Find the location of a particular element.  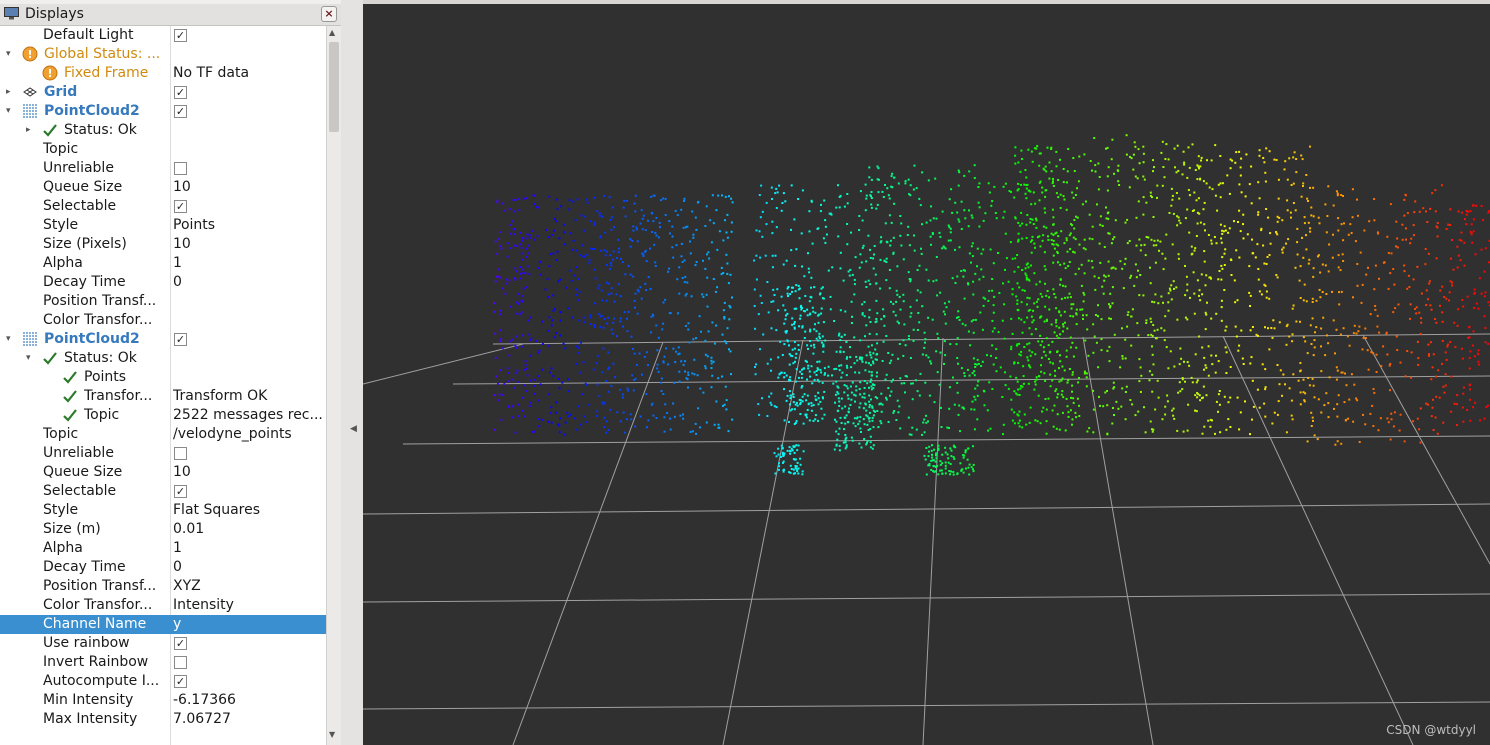

tree-row: Style Points is located at coordinates (163, 225).